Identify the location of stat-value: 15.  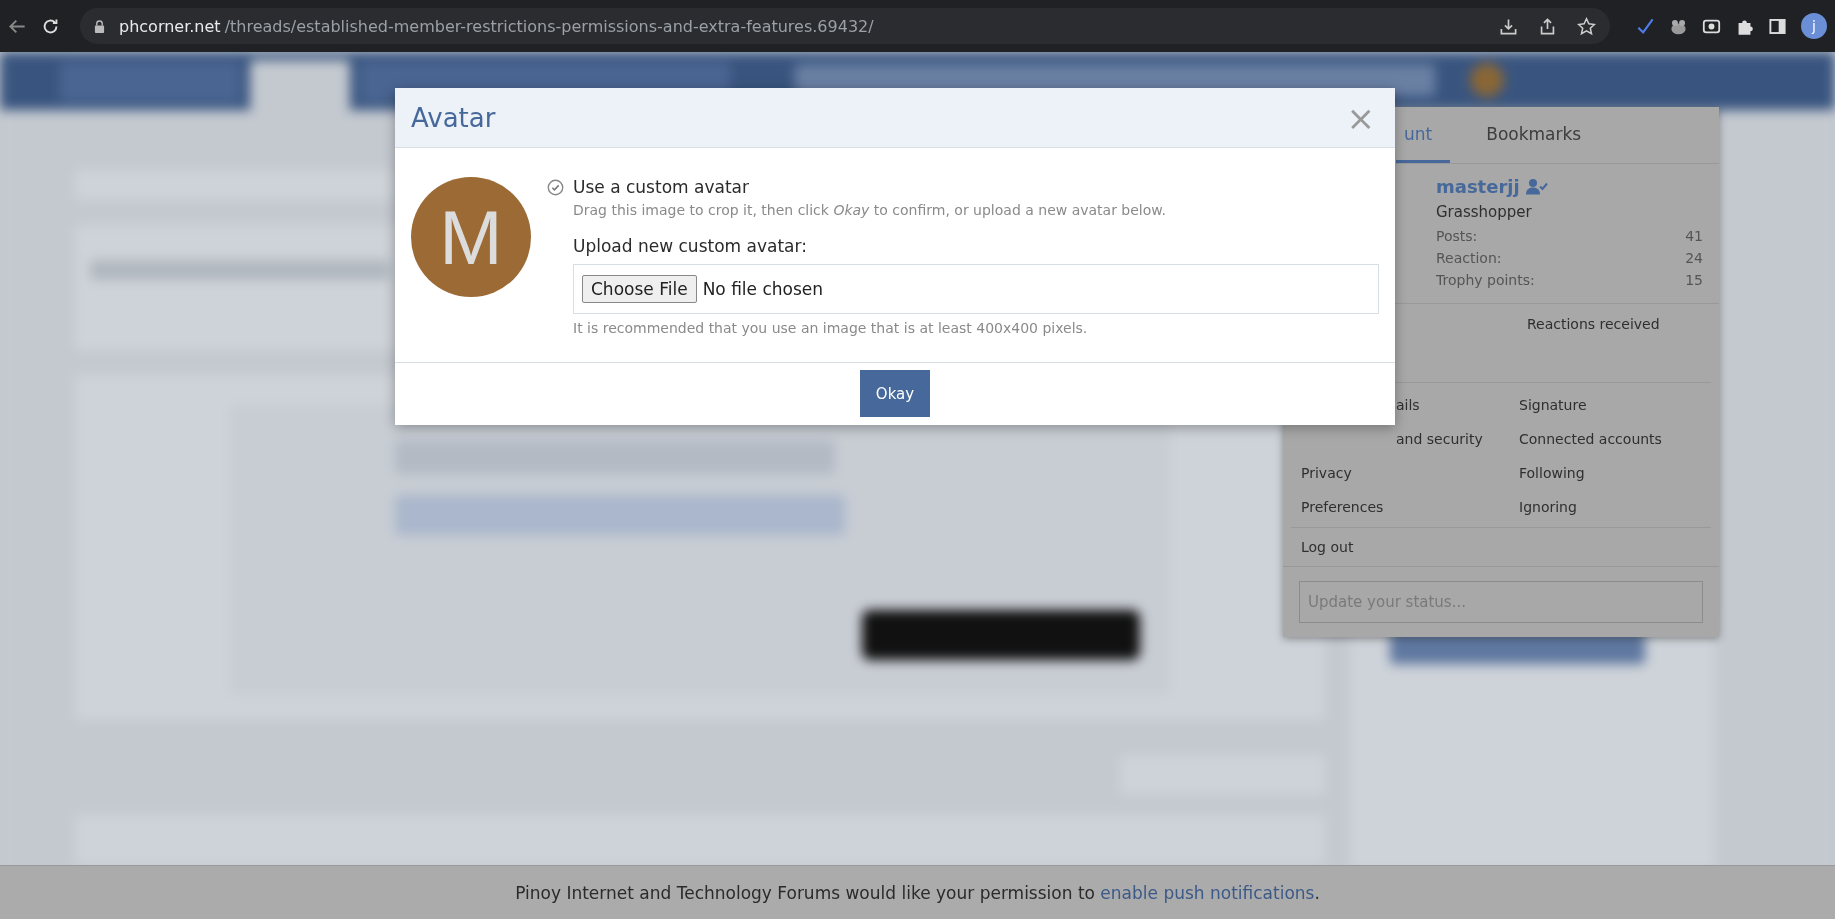
(1694, 280).